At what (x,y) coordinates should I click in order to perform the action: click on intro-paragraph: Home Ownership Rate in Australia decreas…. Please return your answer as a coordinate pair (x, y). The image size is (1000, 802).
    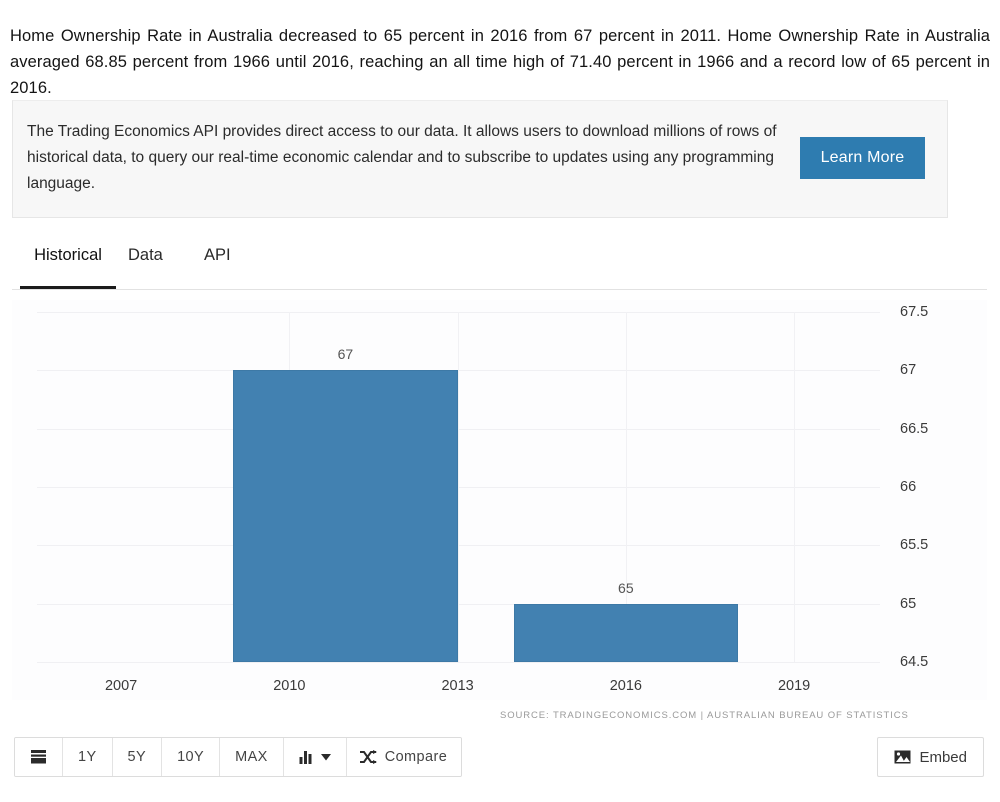
    Looking at the image, I should click on (500, 61).